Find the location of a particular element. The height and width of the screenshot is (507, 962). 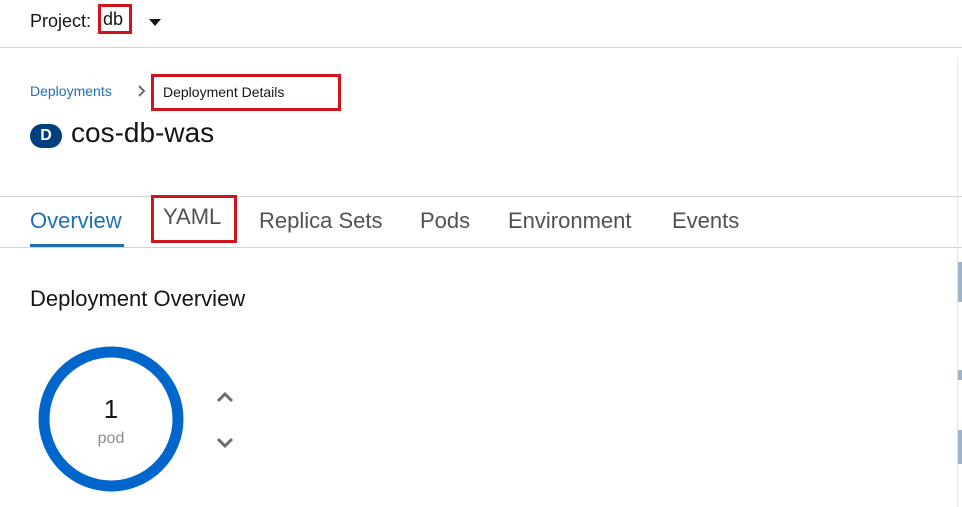

project-dropdown-value: db is located at coordinates (115, 19).